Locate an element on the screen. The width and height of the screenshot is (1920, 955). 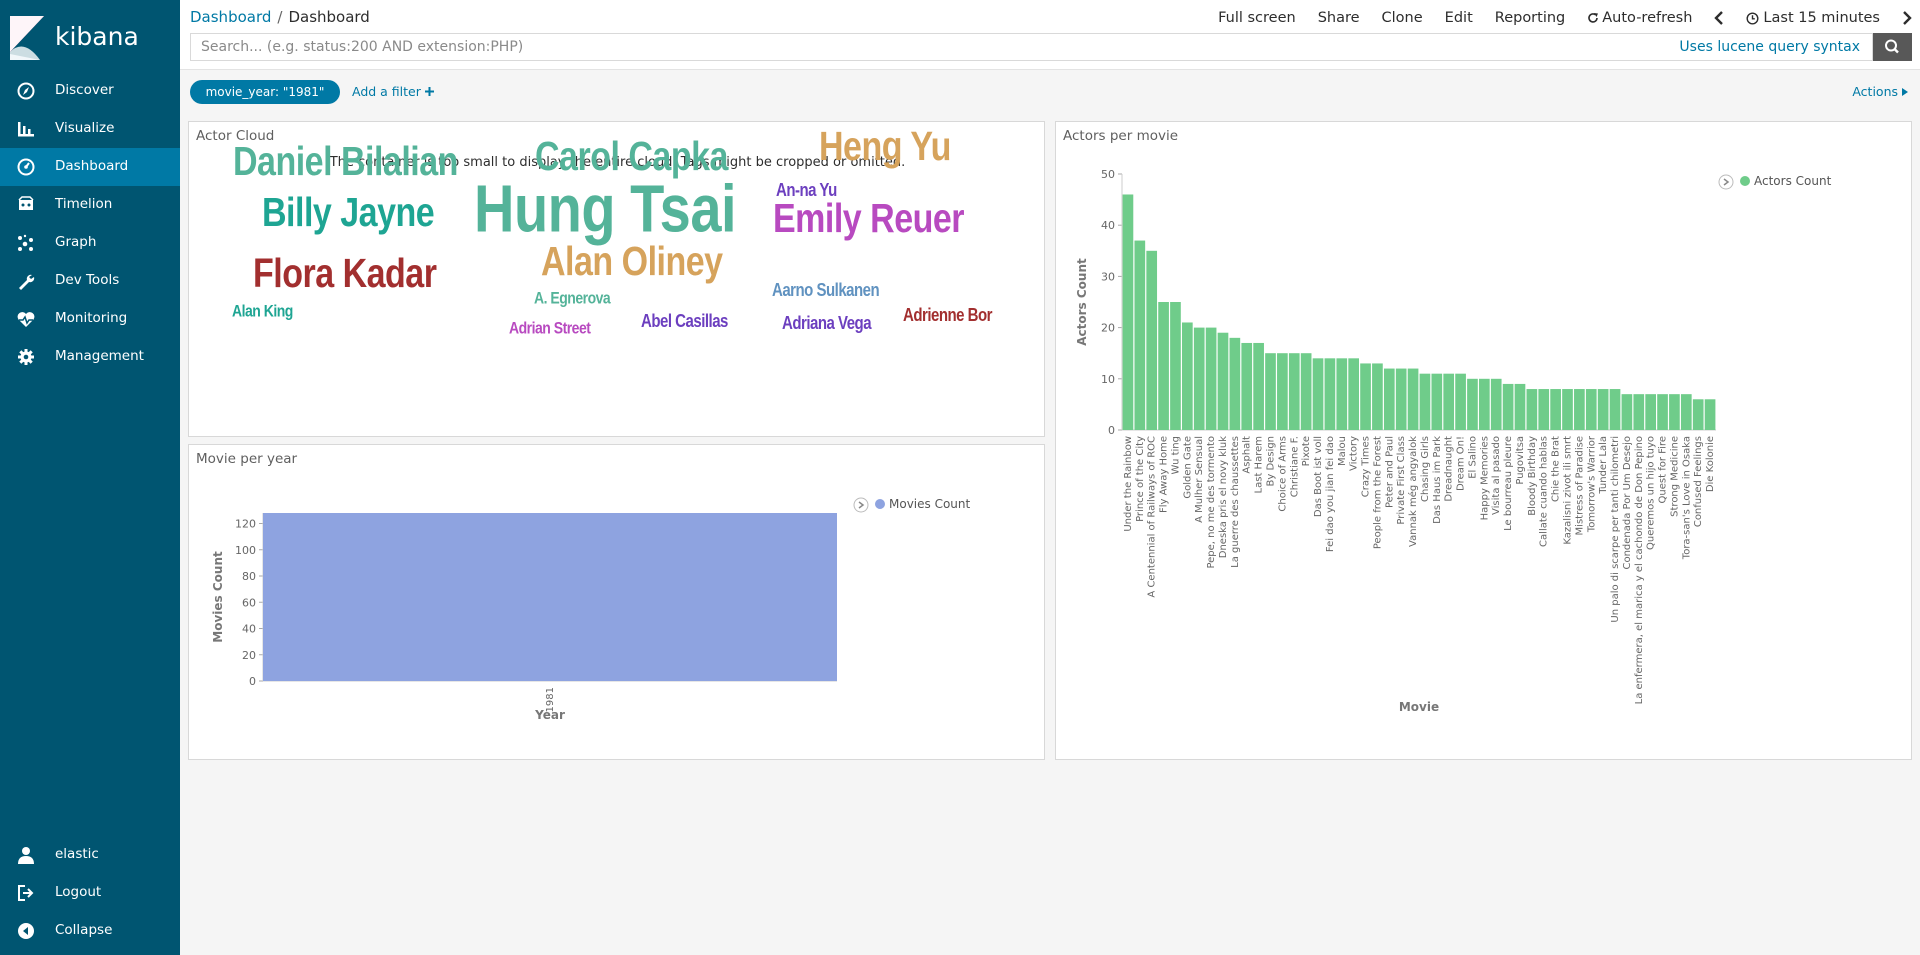
sidebar-item-dashboard: Dashboard is located at coordinates (90, 167).